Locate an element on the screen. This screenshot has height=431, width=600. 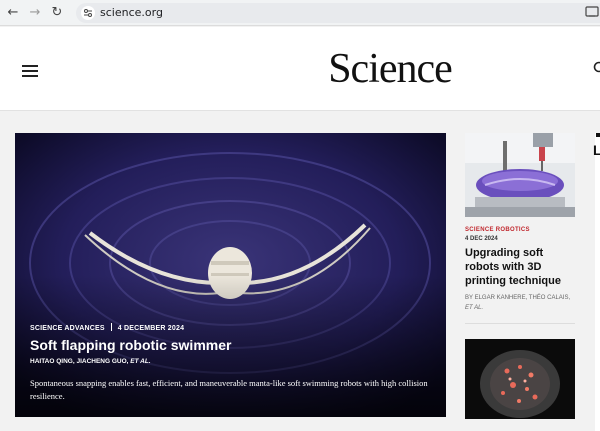
side-article-authors: BY ELGAR KANHERE, THÉO CALAIS, ET AL. is located at coordinates (521, 303).